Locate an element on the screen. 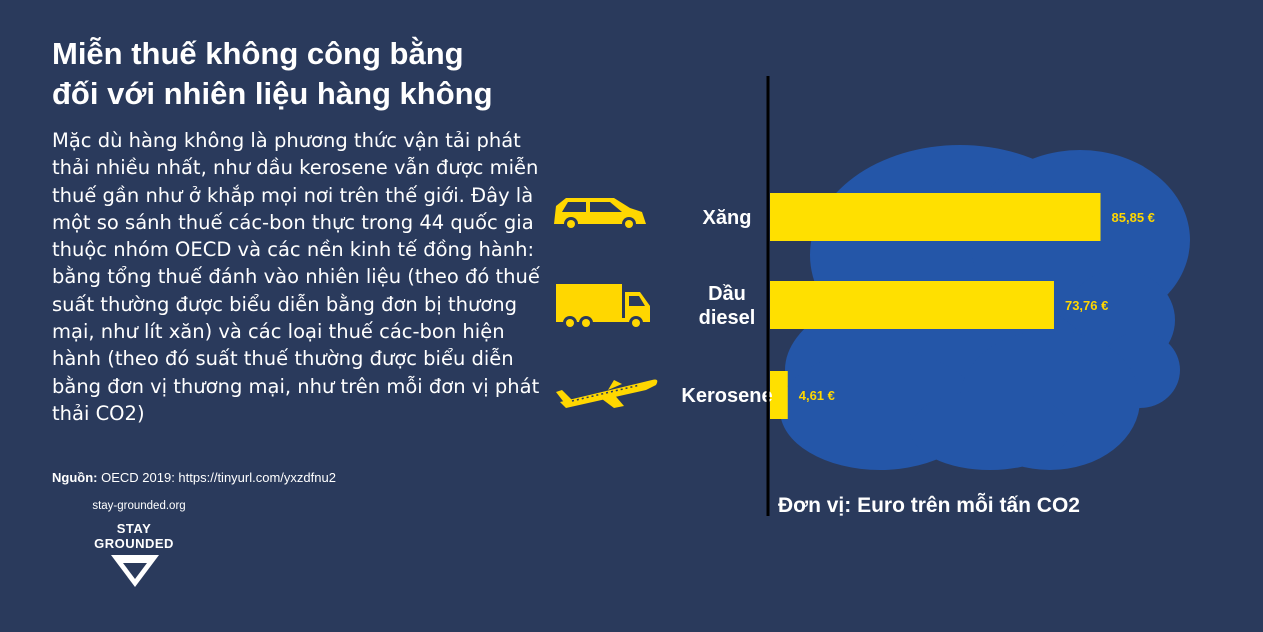 This screenshot has height=632, width=1263. airplane-icon is located at coordinates (607, 393).